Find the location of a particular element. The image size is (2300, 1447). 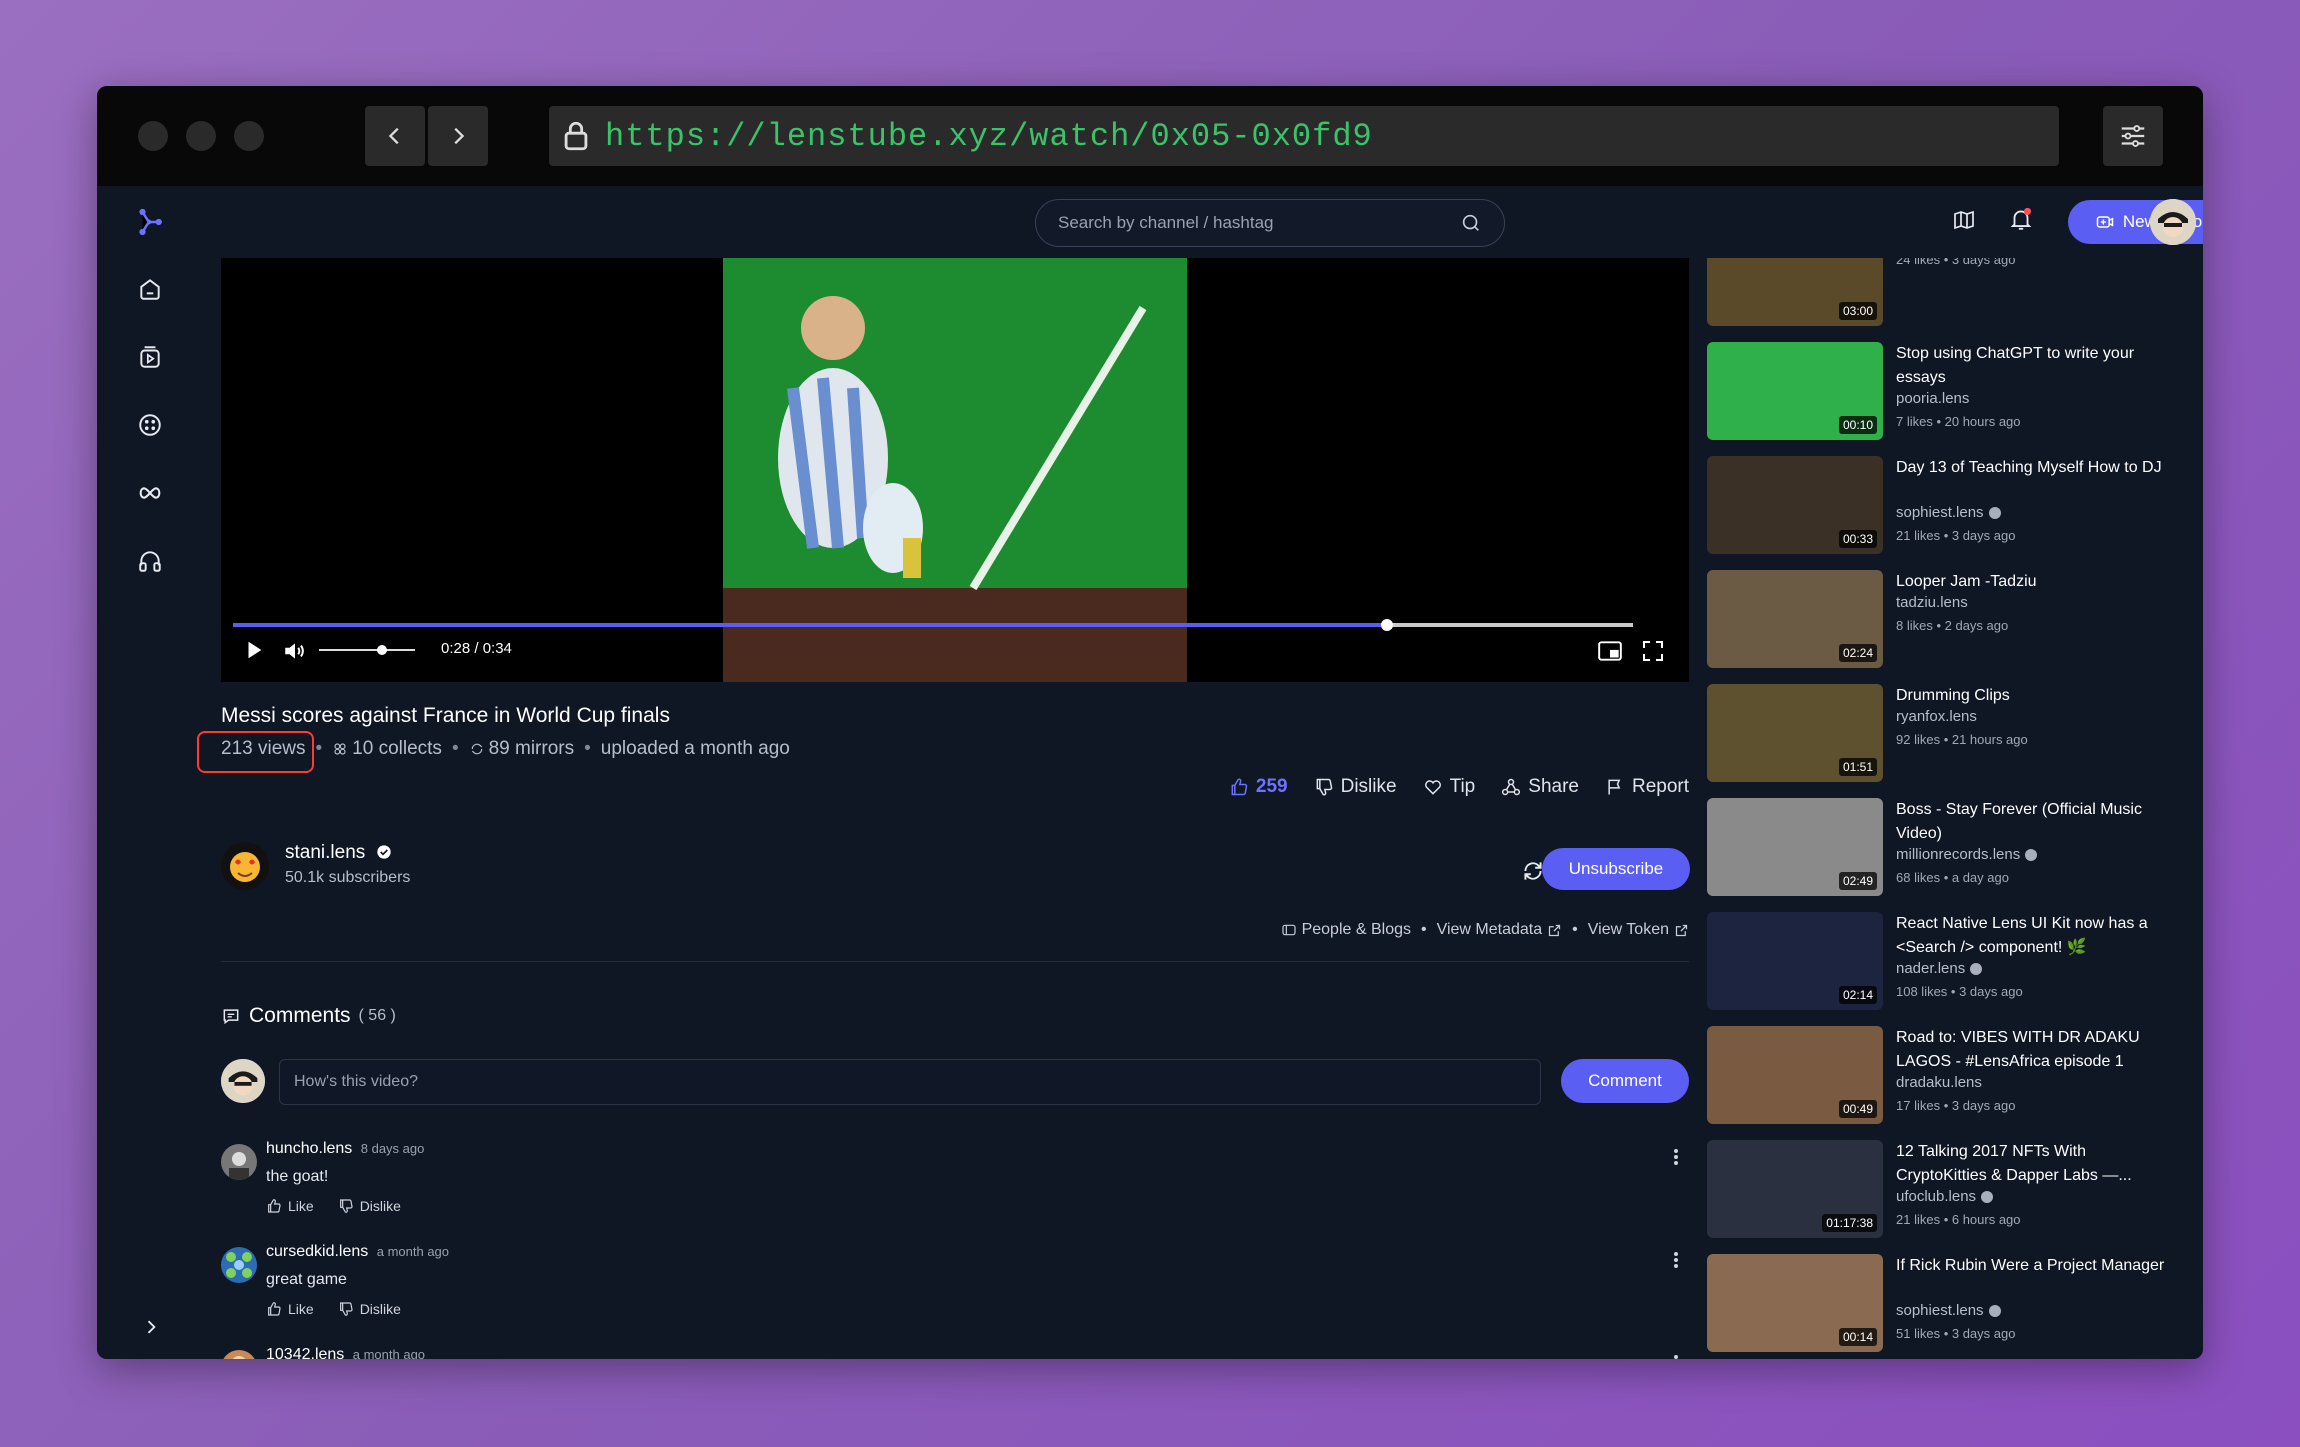

volume-slider is located at coordinates (367, 650).